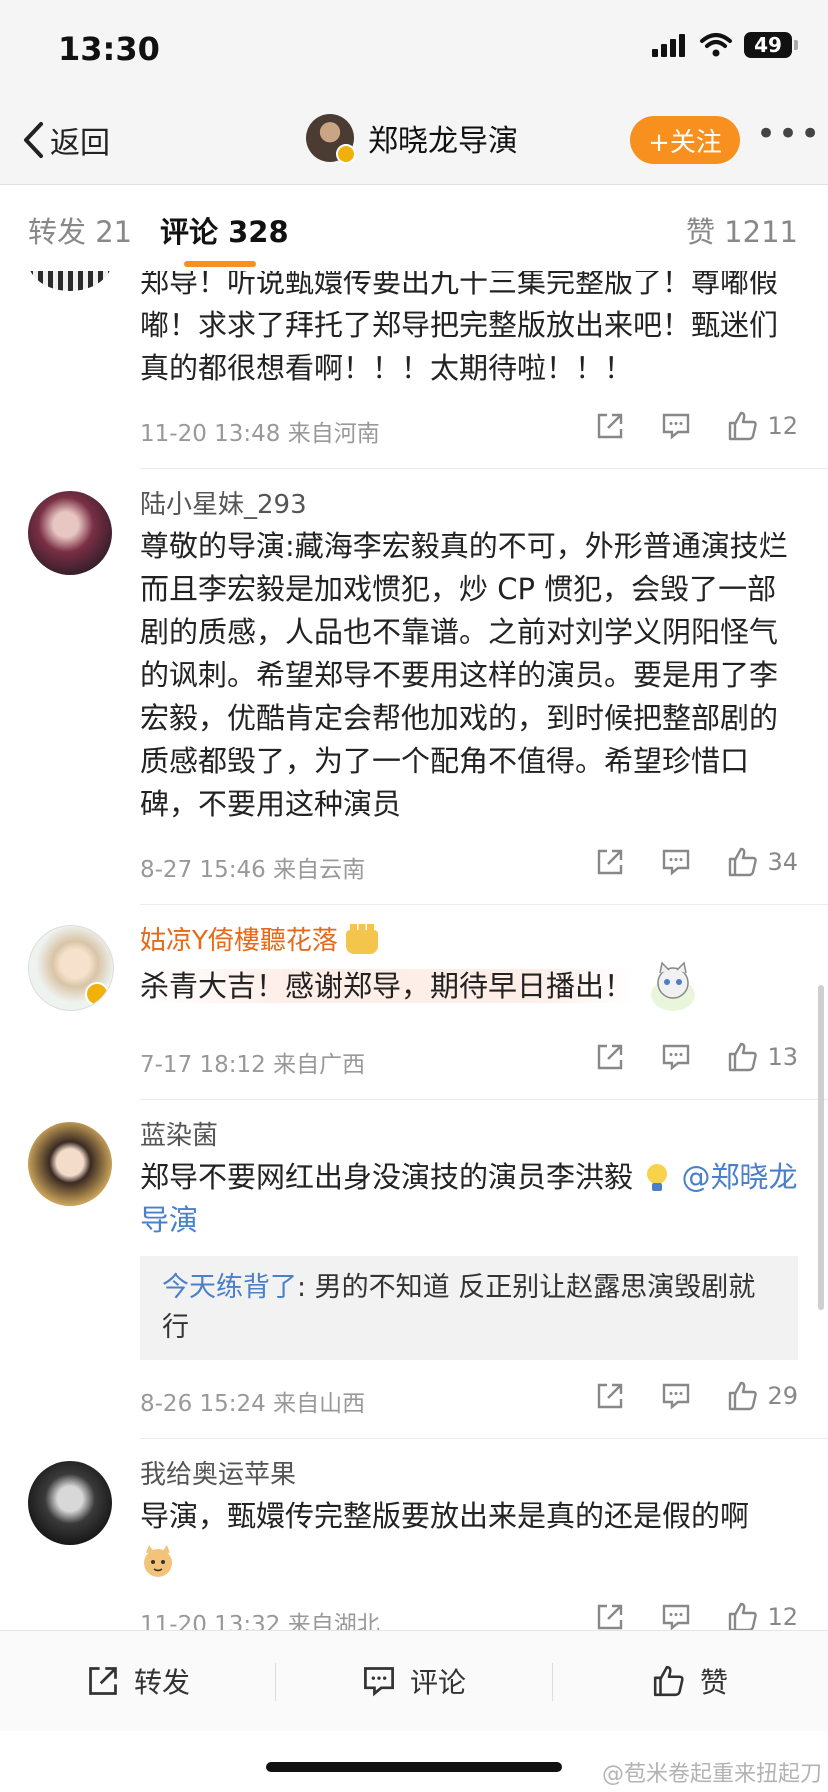 Image resolution: width=828 pixels, height=1792 pixels. I want to click on comment-actions: 29, so click(678, 1396).